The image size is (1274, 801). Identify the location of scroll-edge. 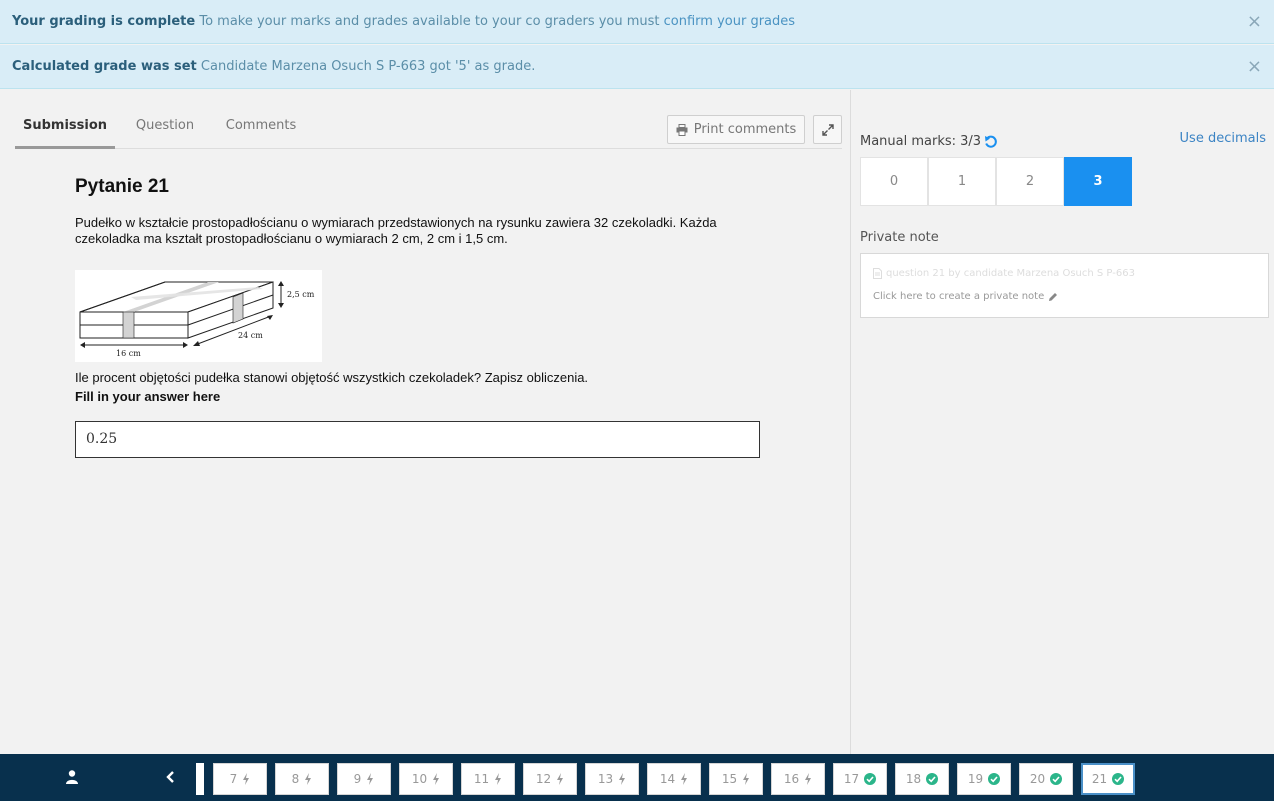
(200, 779).